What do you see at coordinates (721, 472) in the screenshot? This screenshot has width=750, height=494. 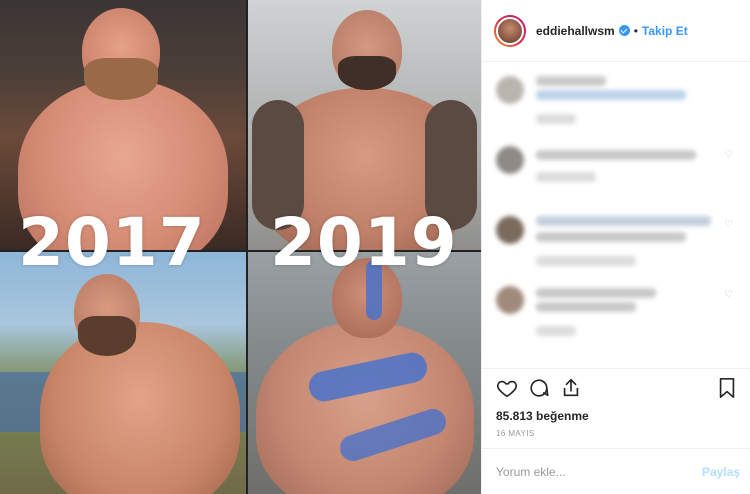 I see `post-comment-button: Paylaş` at bounding box center [721, 472].